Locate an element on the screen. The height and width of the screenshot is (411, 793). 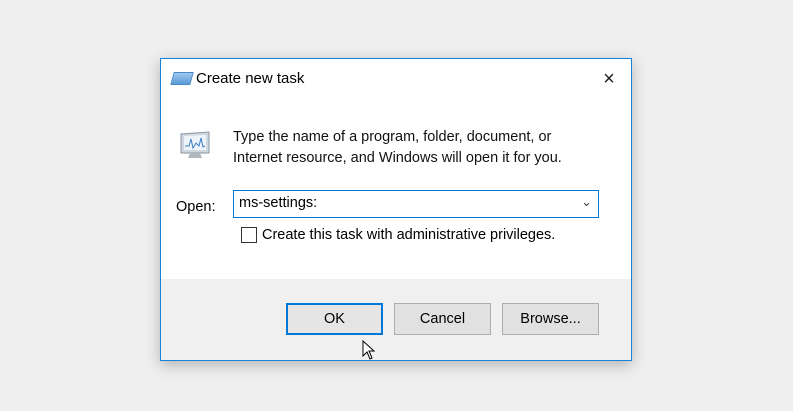
admin-checkbox is located at coordinates (249, 235).